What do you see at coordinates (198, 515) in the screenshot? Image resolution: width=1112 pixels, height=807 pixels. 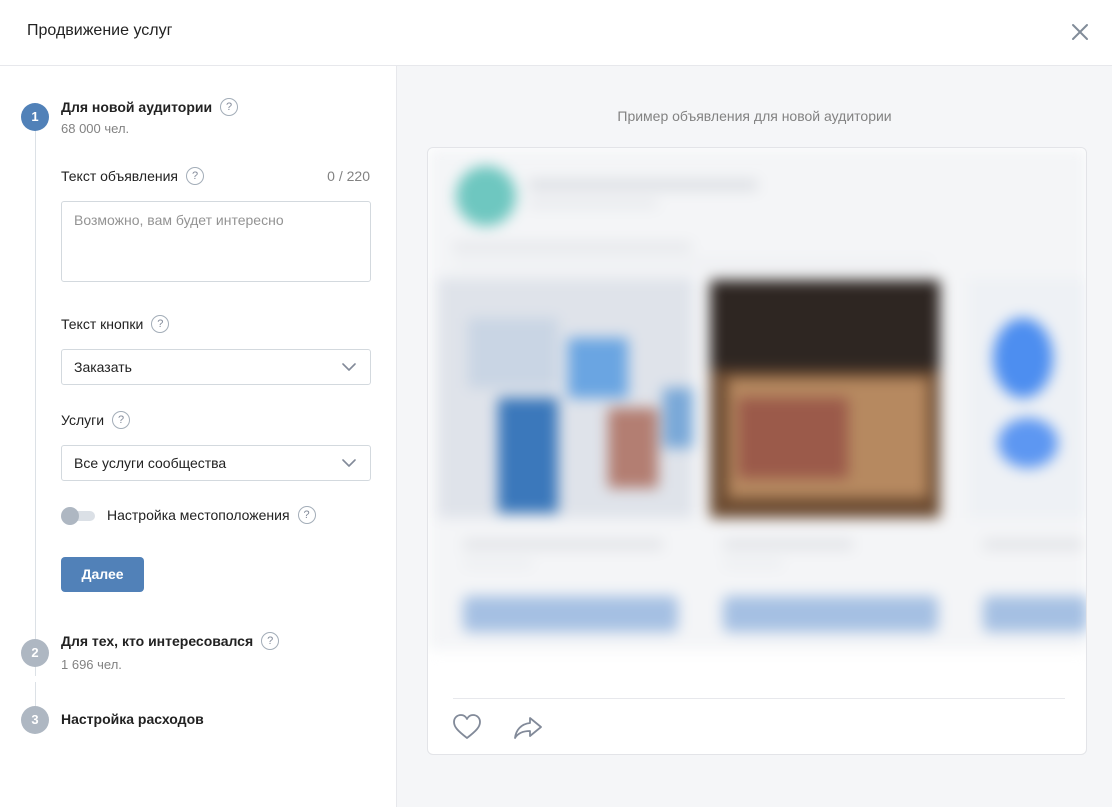 I see `location-label: Настройка местоположения` at bounding box center [198, 515].